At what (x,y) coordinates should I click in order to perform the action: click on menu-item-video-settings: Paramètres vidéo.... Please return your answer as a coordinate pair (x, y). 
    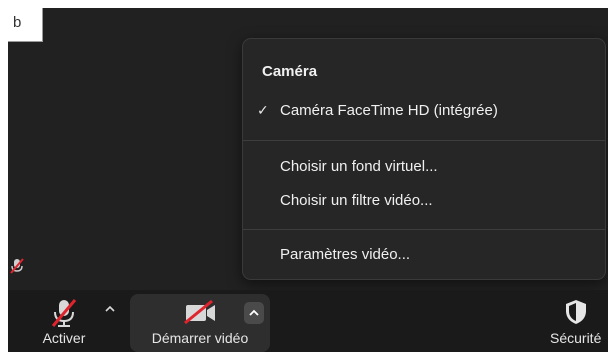
    Looking at the image, I should click on (345, 254).